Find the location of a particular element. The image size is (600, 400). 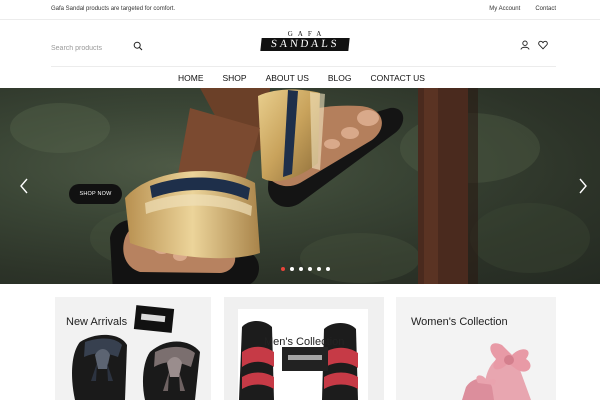

my-account-link: My Account is located at coordinates (504, 9).